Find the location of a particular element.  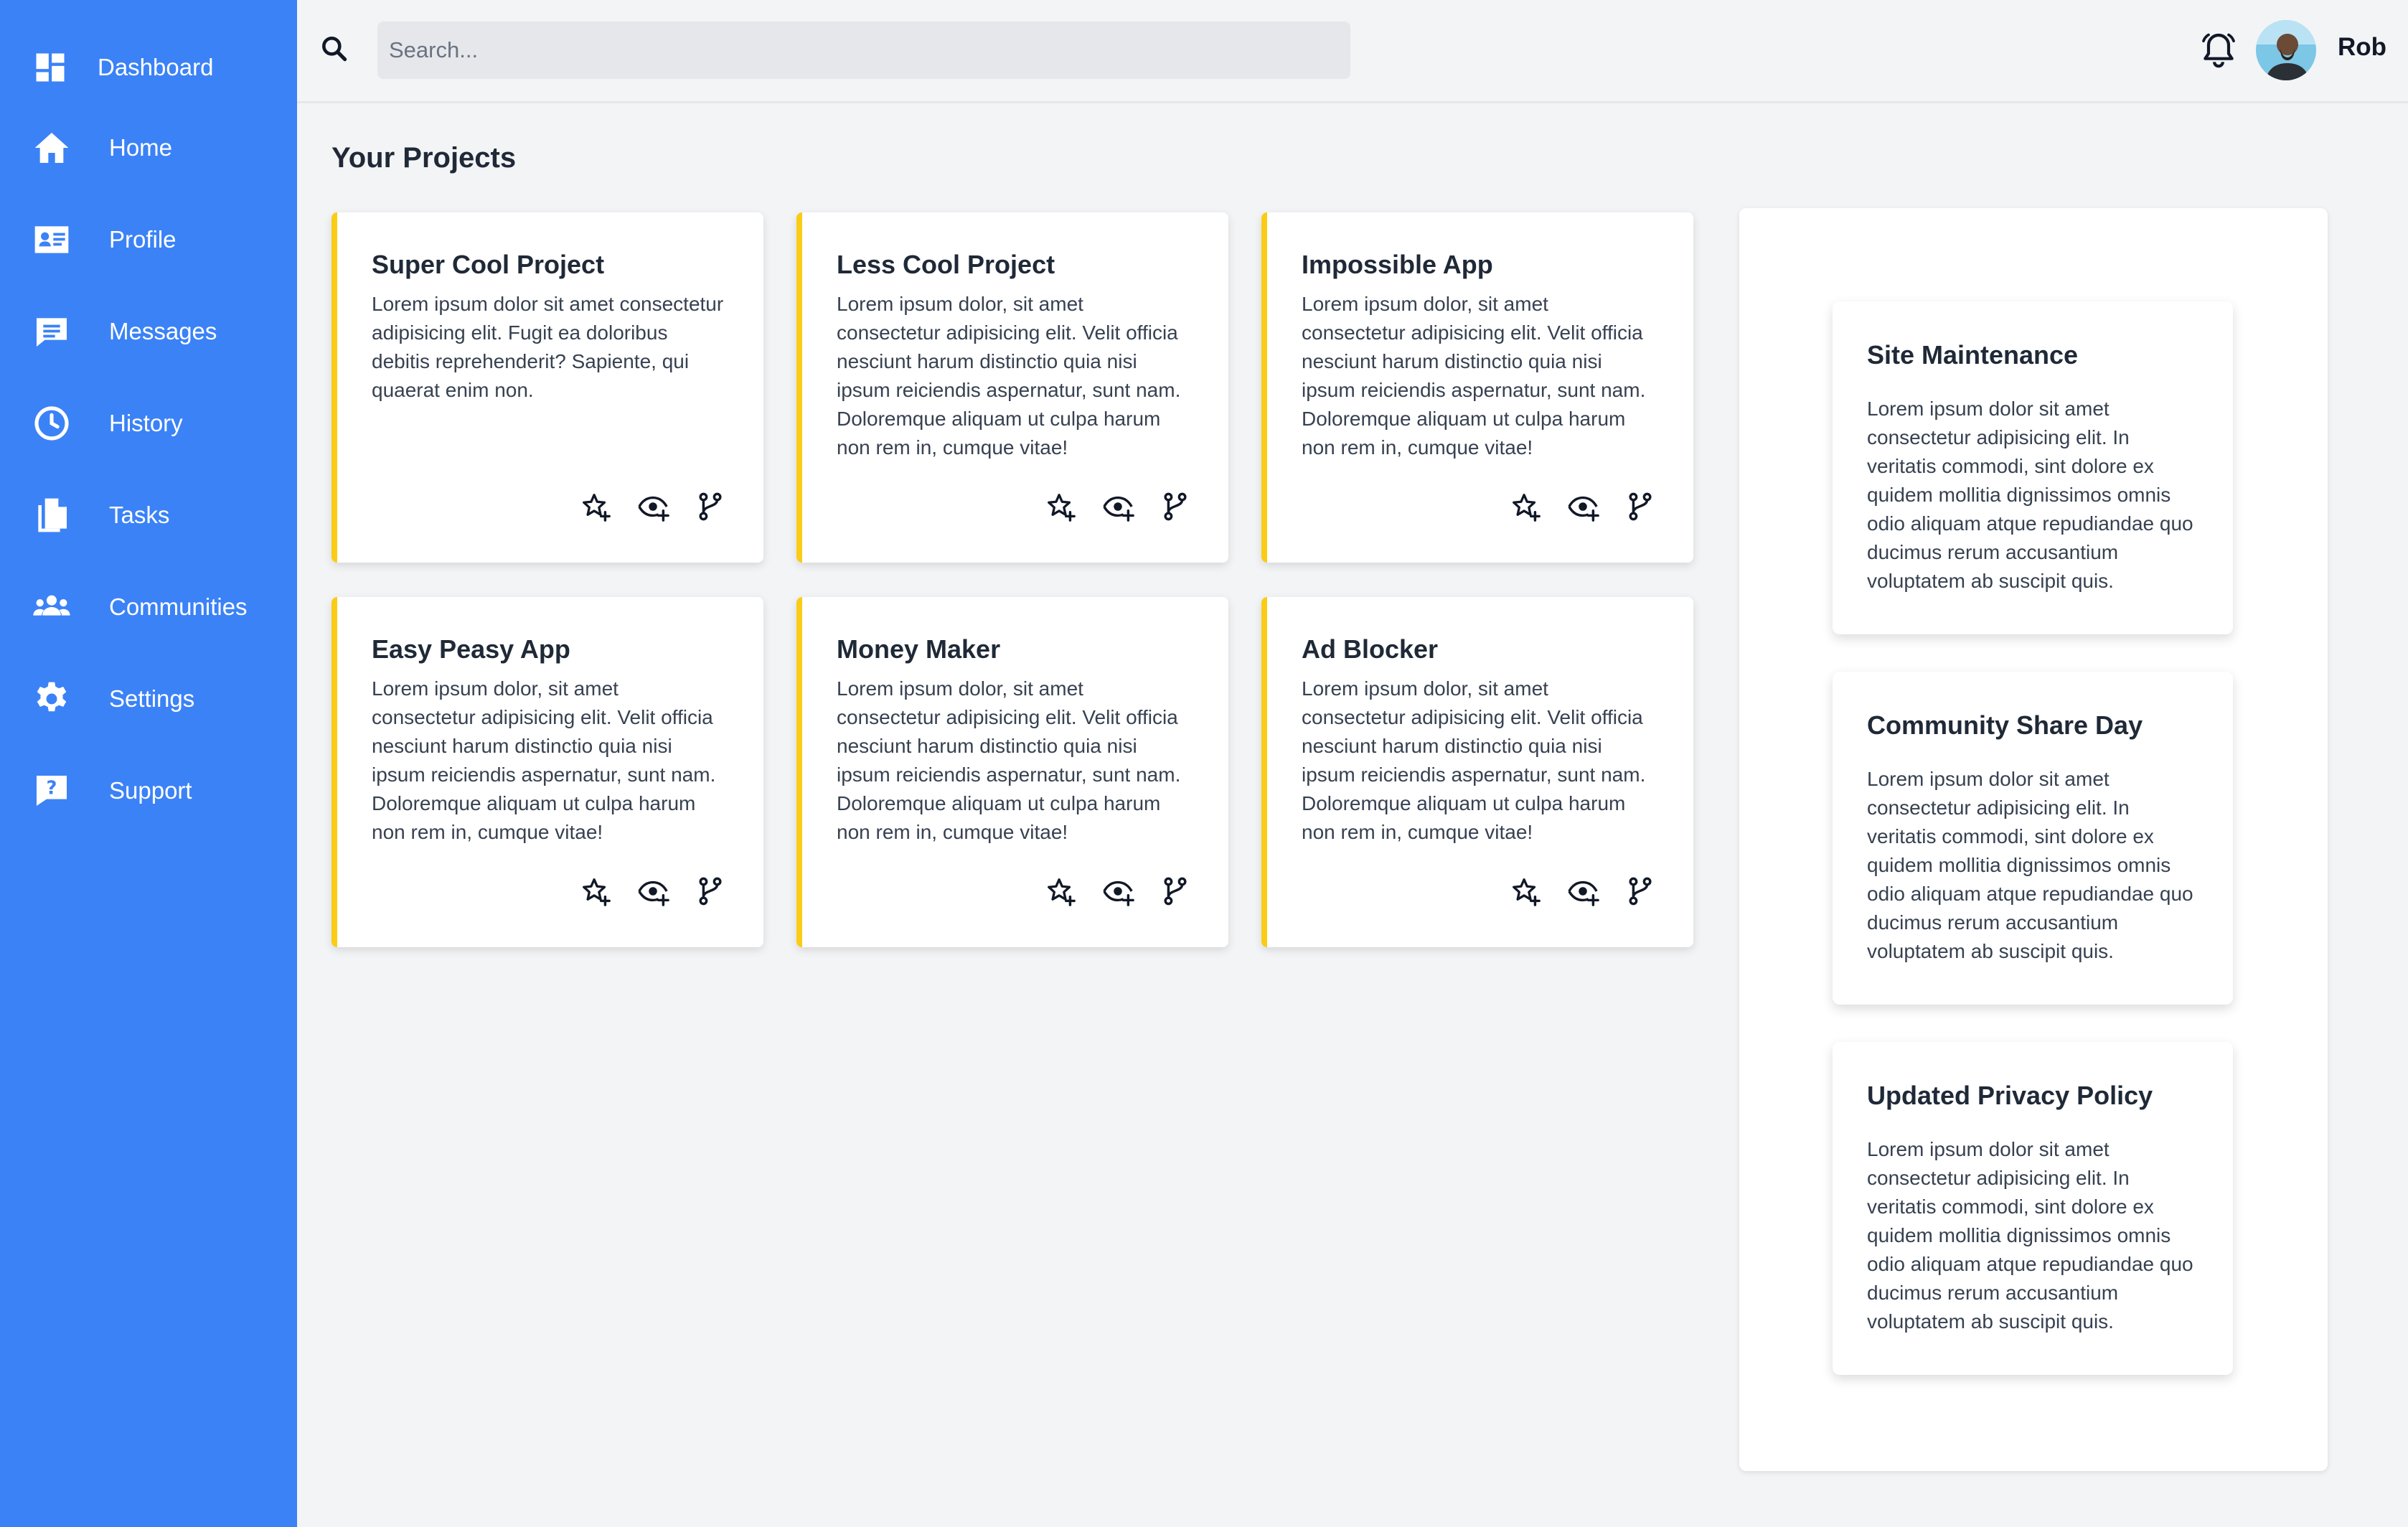

sidebar-item-label: Home is located at coordinates (141, 148).